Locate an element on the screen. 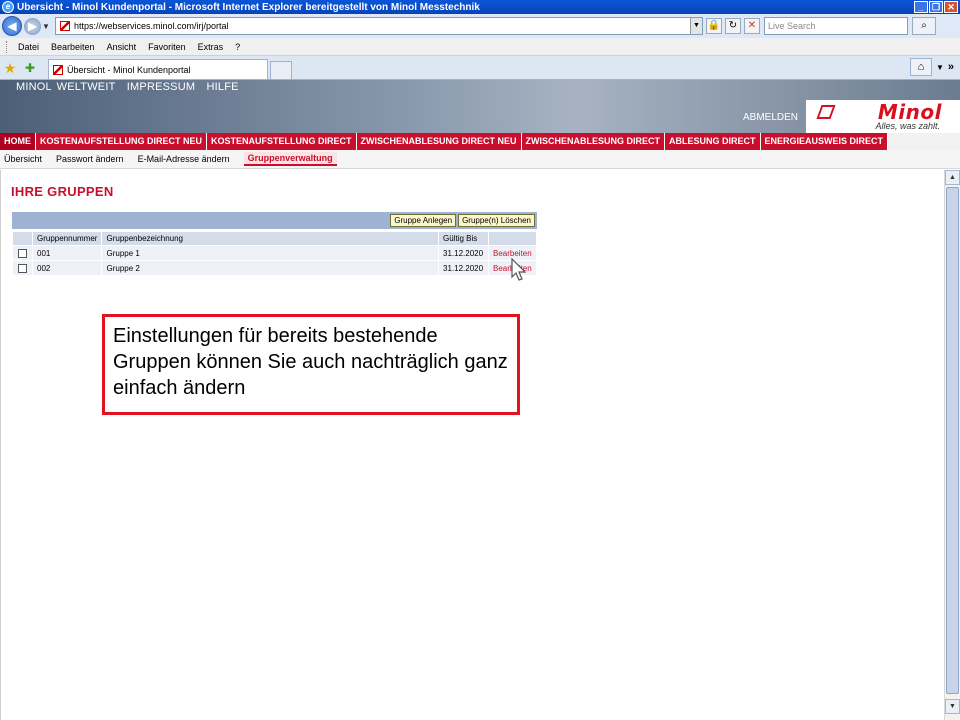 The height and width of the screenshot is (720, 960). menu-extras: Extras is located at coordinates (211, 47).